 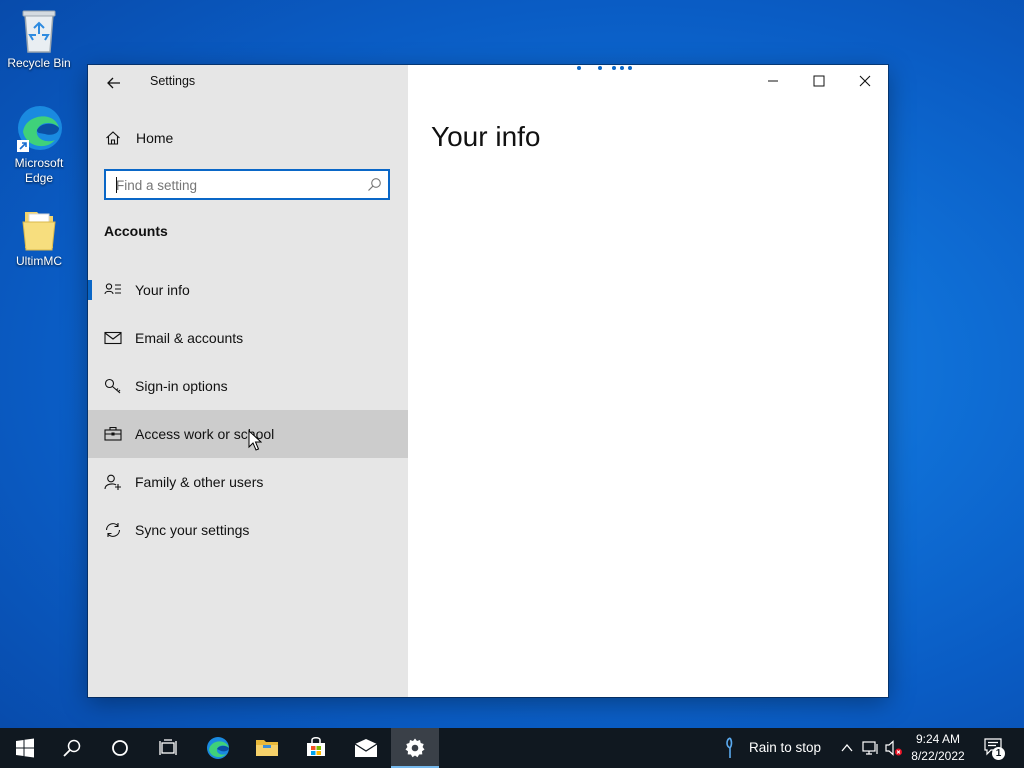 What do you see at coordinates (248, 386) in the screenshot?
I see `nav-item-sign-in-options: Sign-in options` at bounding box center [248, 386].